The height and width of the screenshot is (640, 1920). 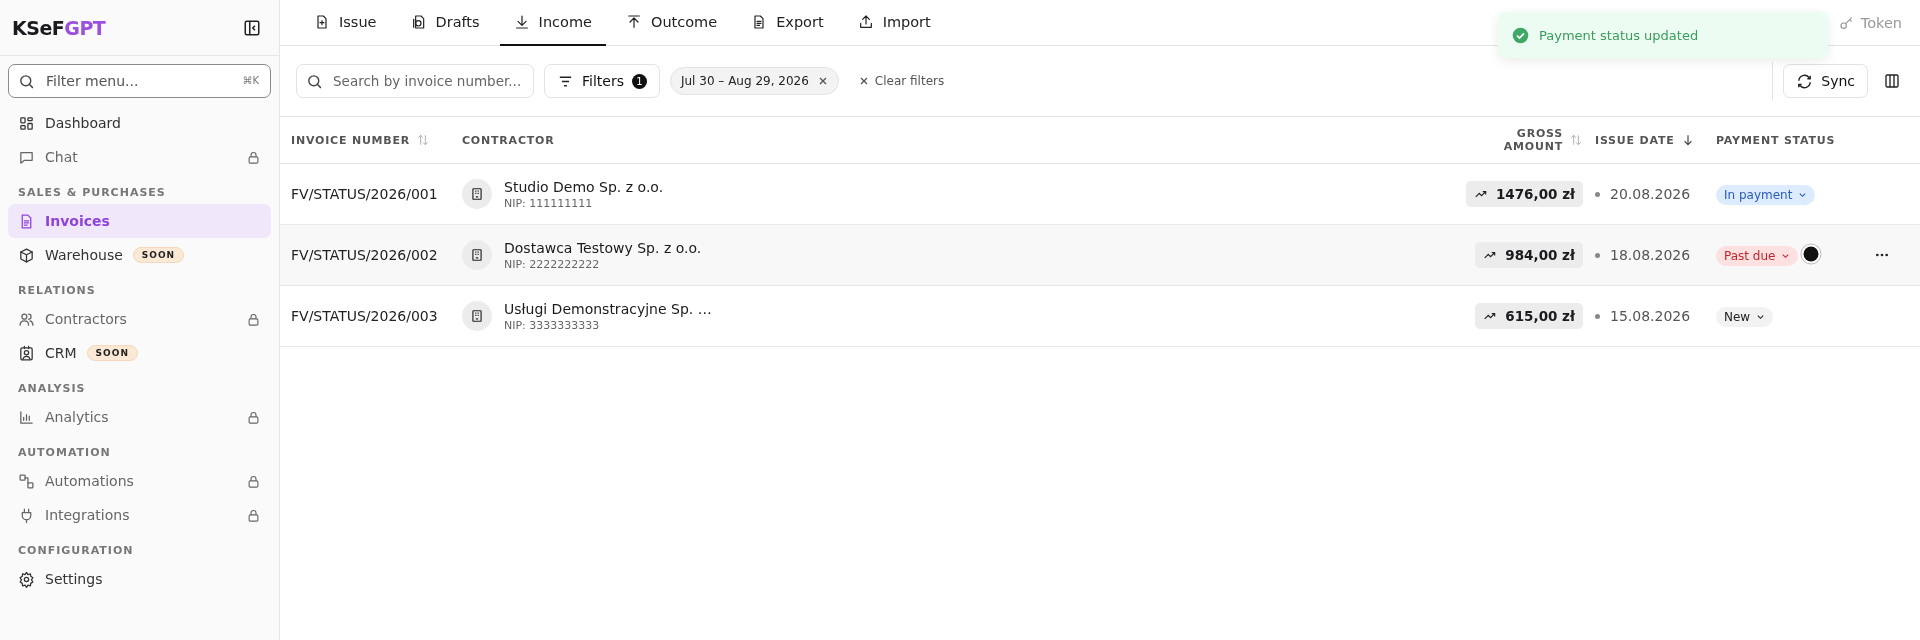 What do you see at coordinates (139, 221) in the screenshot?
I see `sidebar-item: Invoices` at bounding box center [139, 221].